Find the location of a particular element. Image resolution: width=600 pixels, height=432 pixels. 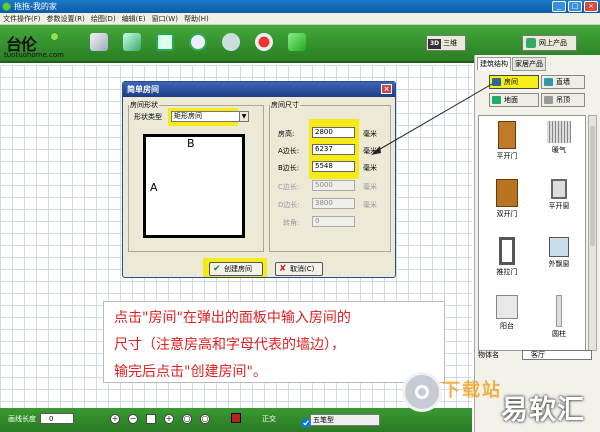

side-d-unit: 毫米 is located at coordinates (370, 205).